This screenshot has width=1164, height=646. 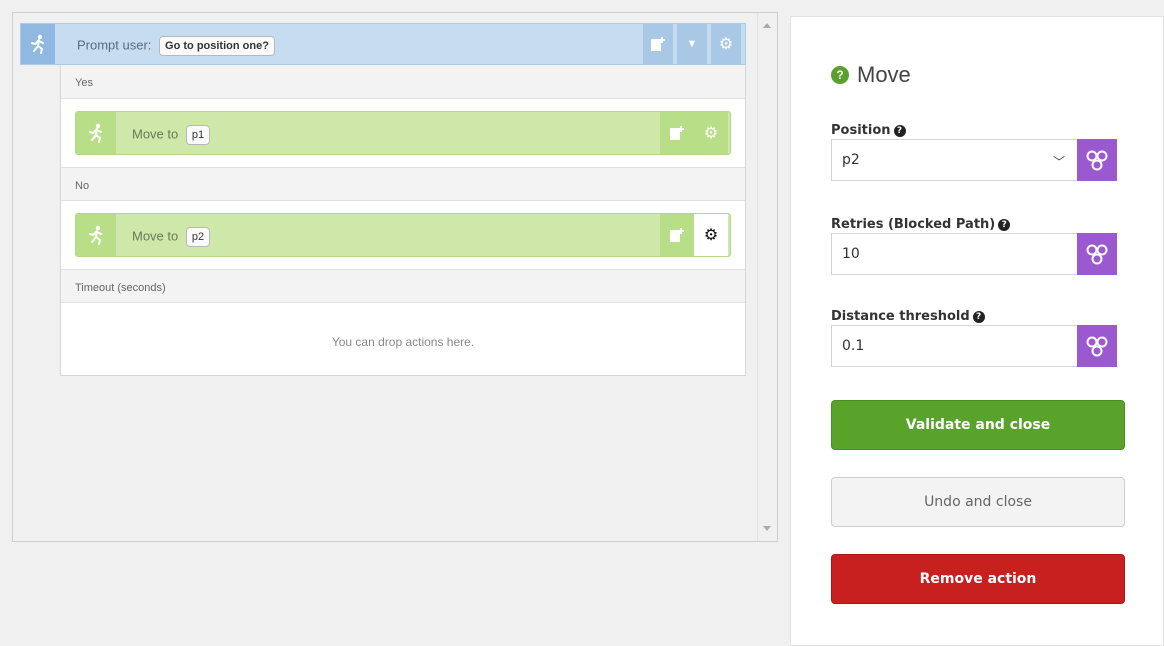 What do you see at coordinates (978, 502) in the screenshot?
I see `undo-and-close-button: Undo and close` at bounding box center [978, 502].